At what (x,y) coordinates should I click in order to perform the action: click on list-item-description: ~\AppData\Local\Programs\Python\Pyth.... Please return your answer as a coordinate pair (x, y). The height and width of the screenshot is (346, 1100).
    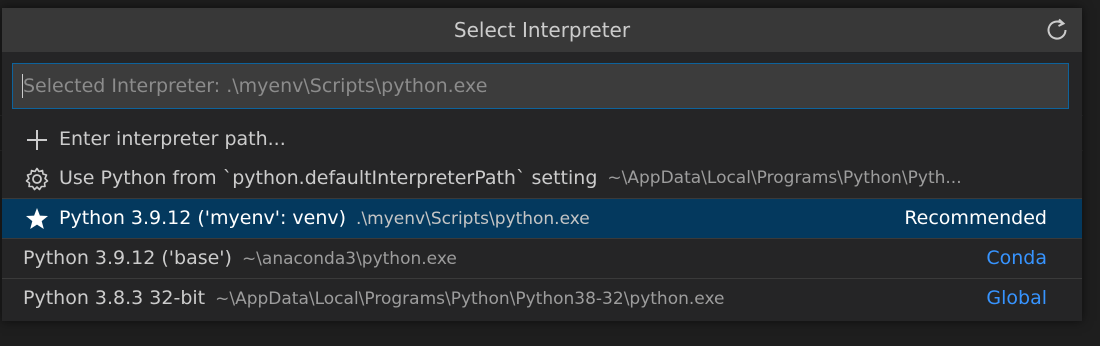
    Looking at the image, I should click on (784, 178).